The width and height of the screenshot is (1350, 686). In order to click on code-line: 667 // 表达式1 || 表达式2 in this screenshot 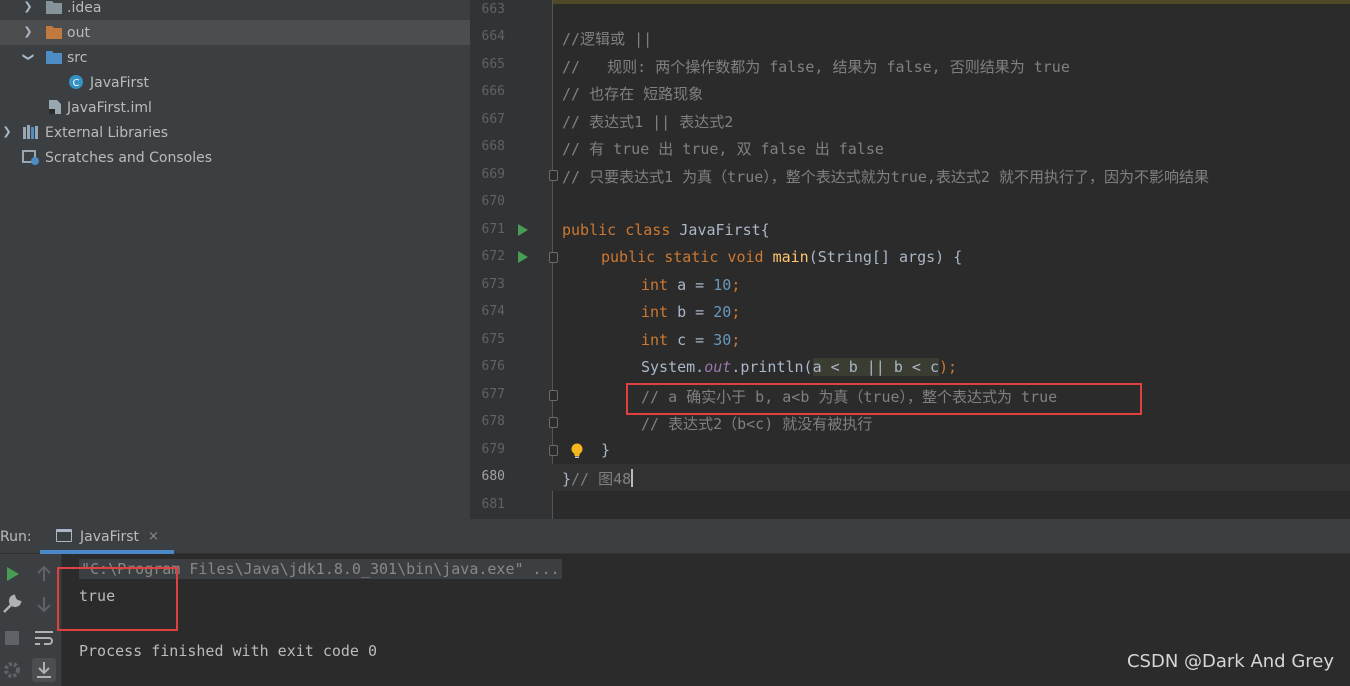, I will do `click(910, 120)`.